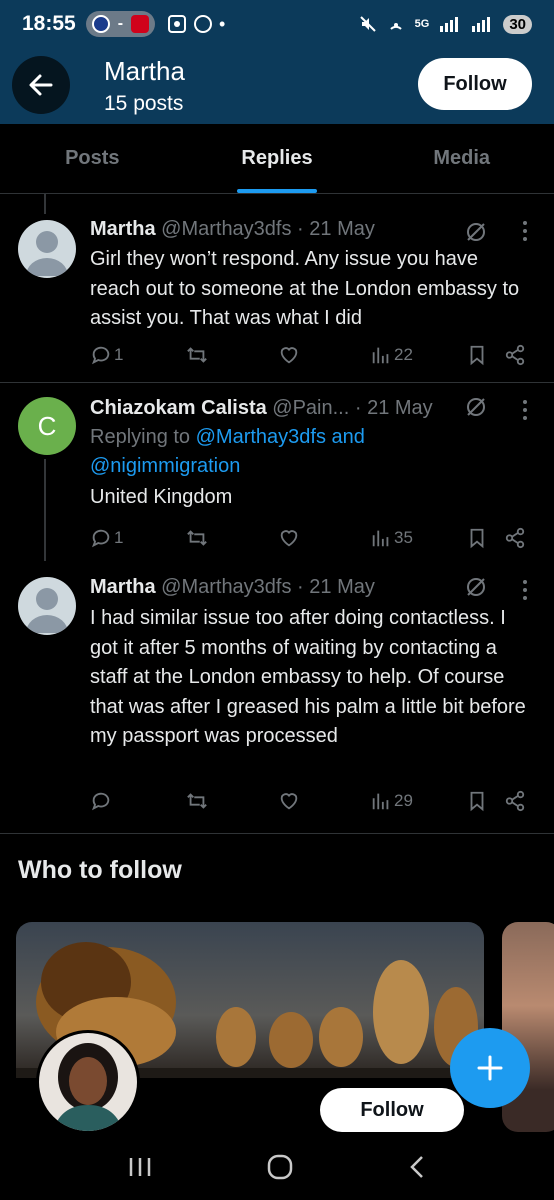 The image size is (554, 1200). Describe the element at coordinates (403, 800) in the screenshot. I see `view-count: 29` at that location.